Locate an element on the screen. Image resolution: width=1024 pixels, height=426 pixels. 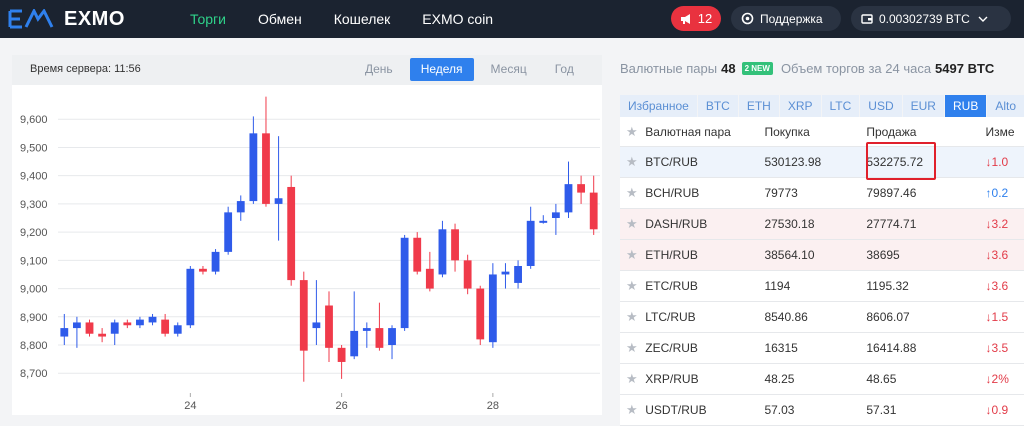
chevron-down-icon is located at coordinates (983, 19).